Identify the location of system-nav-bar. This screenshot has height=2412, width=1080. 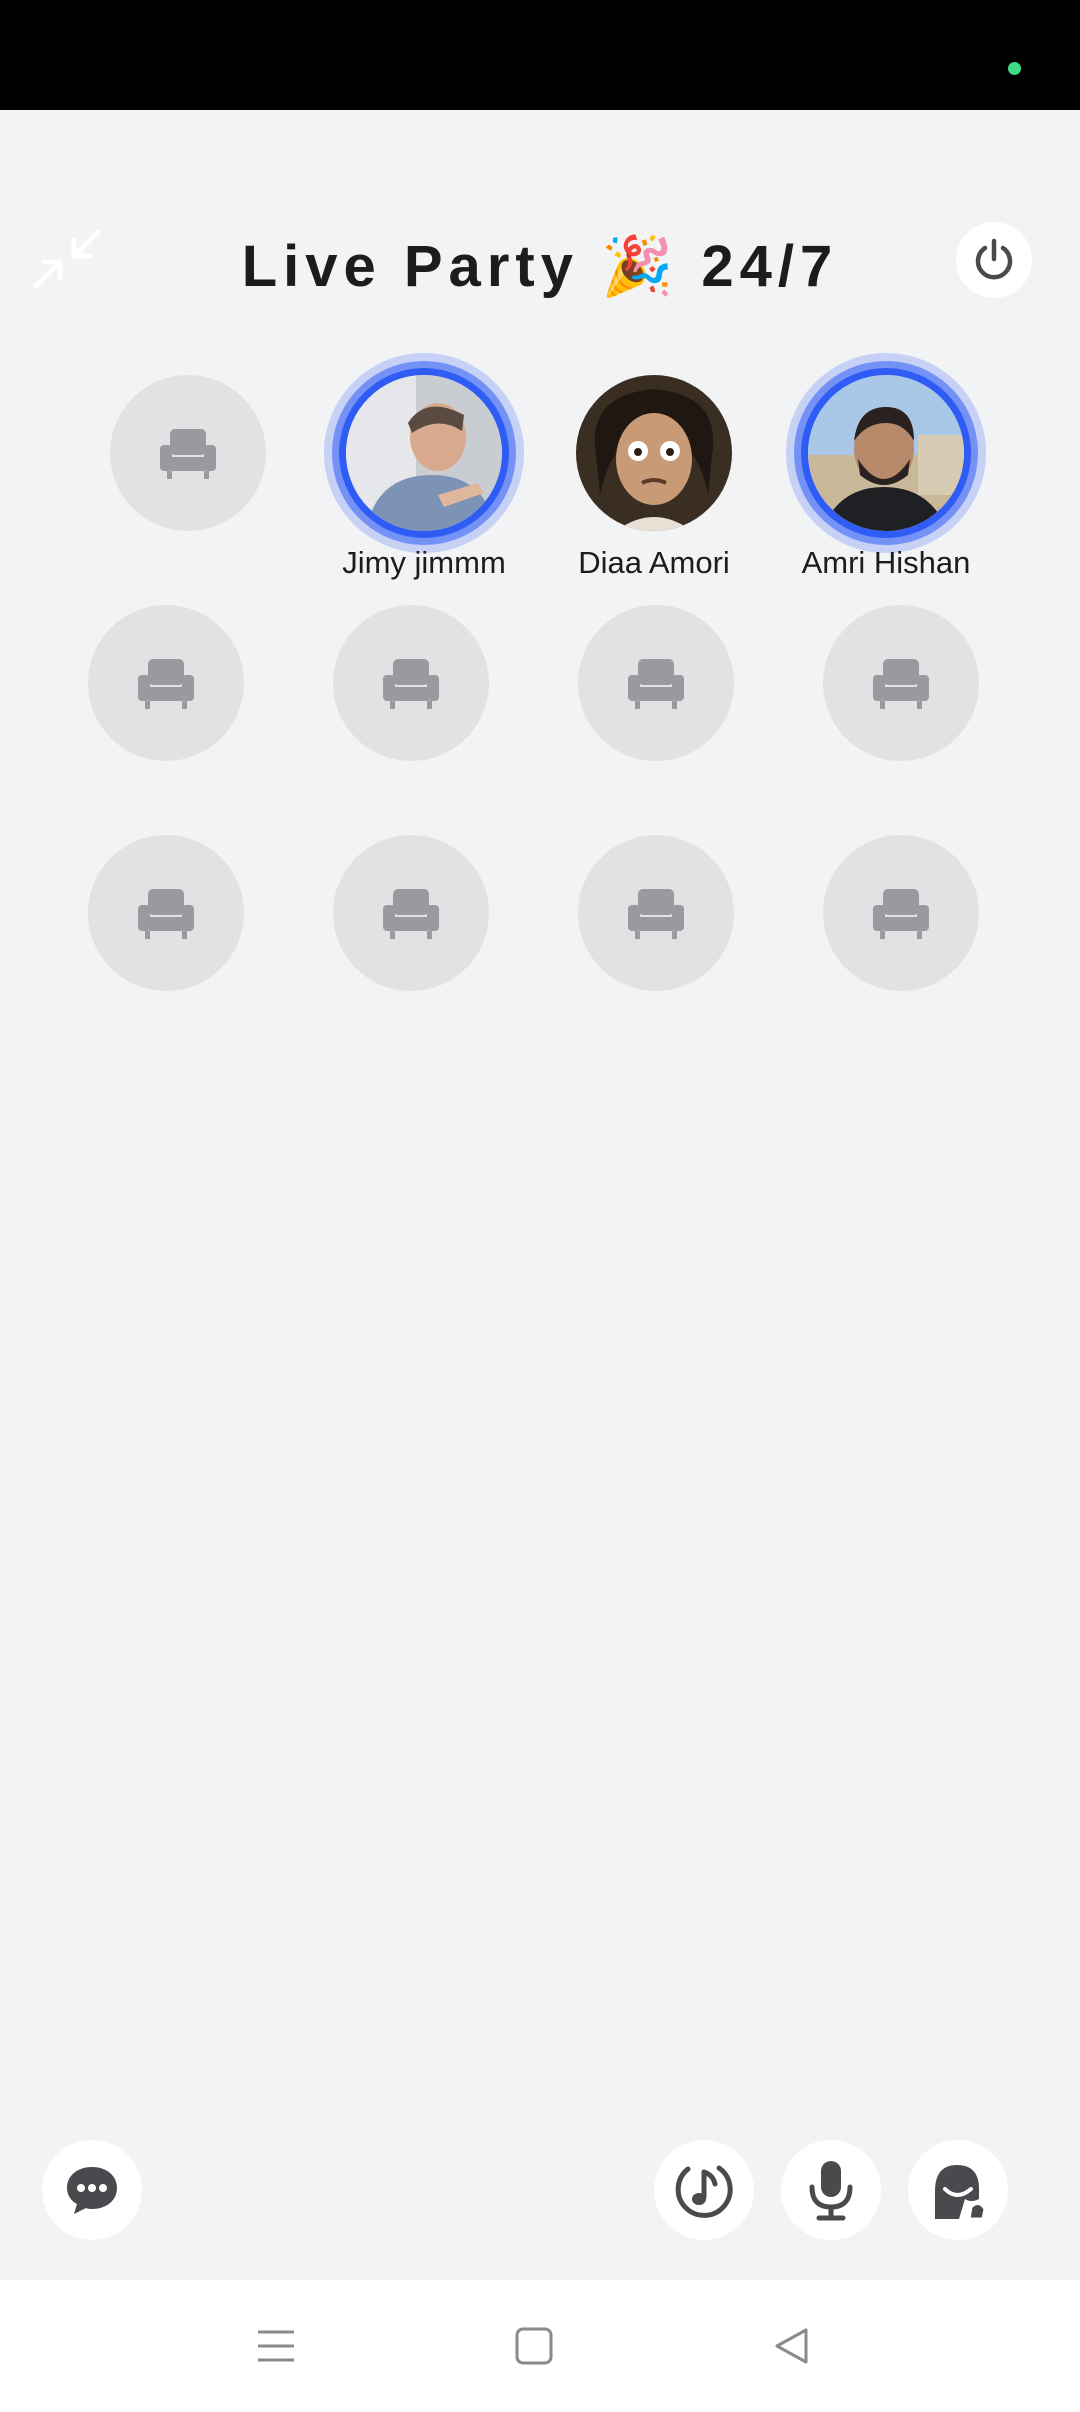
(540, 2346).